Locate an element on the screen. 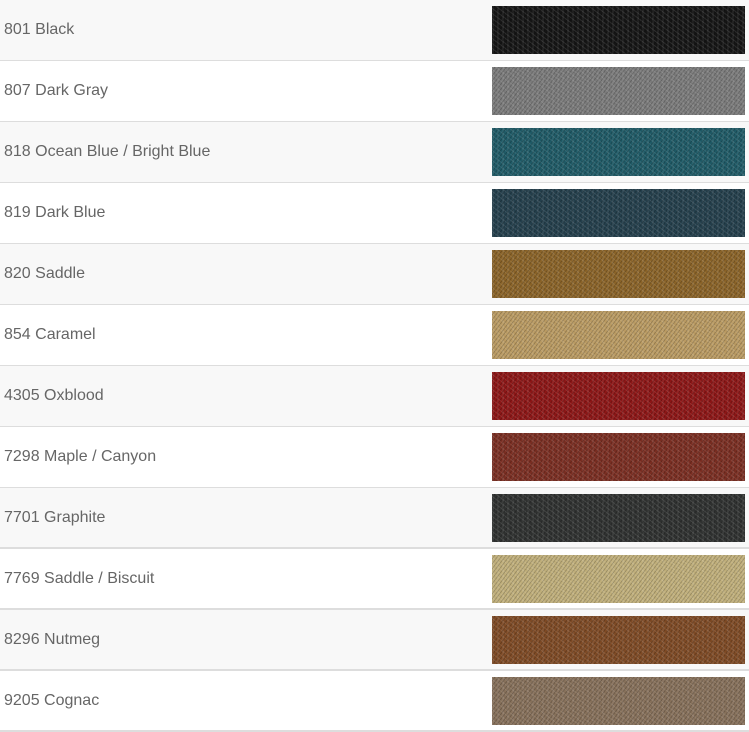  color-row: 7298 Maple / Canyon is located at coordinates (374, 457).